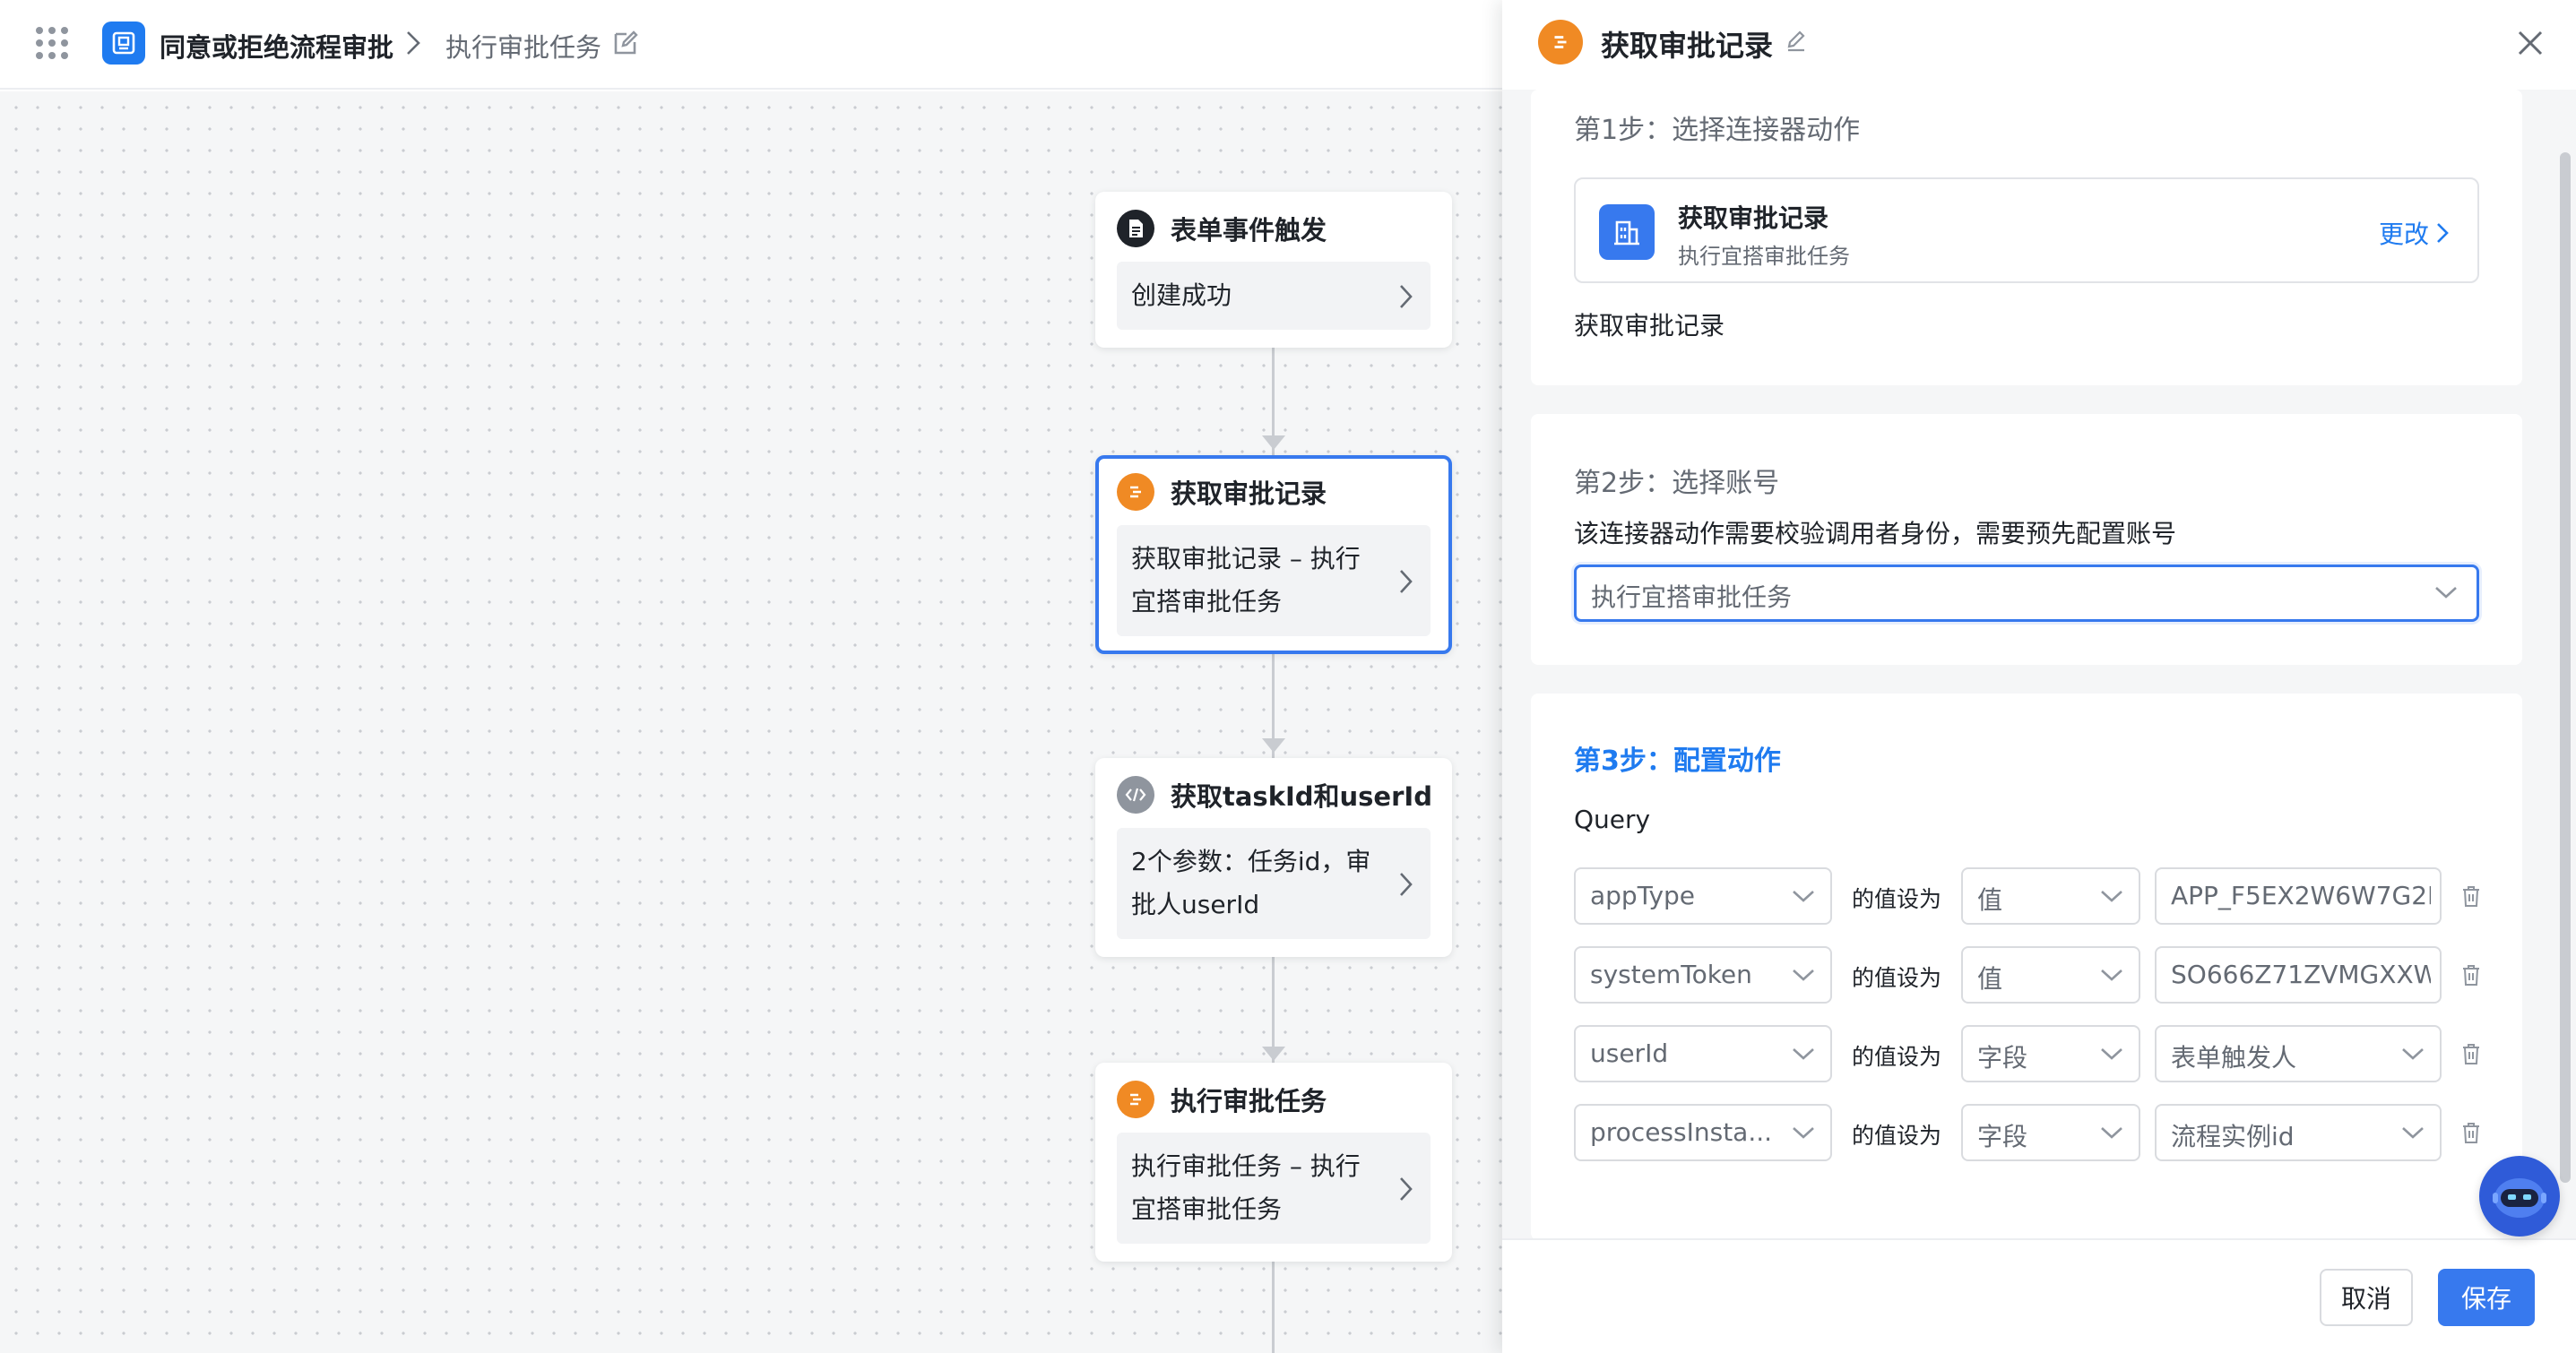  I want to click on node-title: 获取审批记录, so click(1249, 493).